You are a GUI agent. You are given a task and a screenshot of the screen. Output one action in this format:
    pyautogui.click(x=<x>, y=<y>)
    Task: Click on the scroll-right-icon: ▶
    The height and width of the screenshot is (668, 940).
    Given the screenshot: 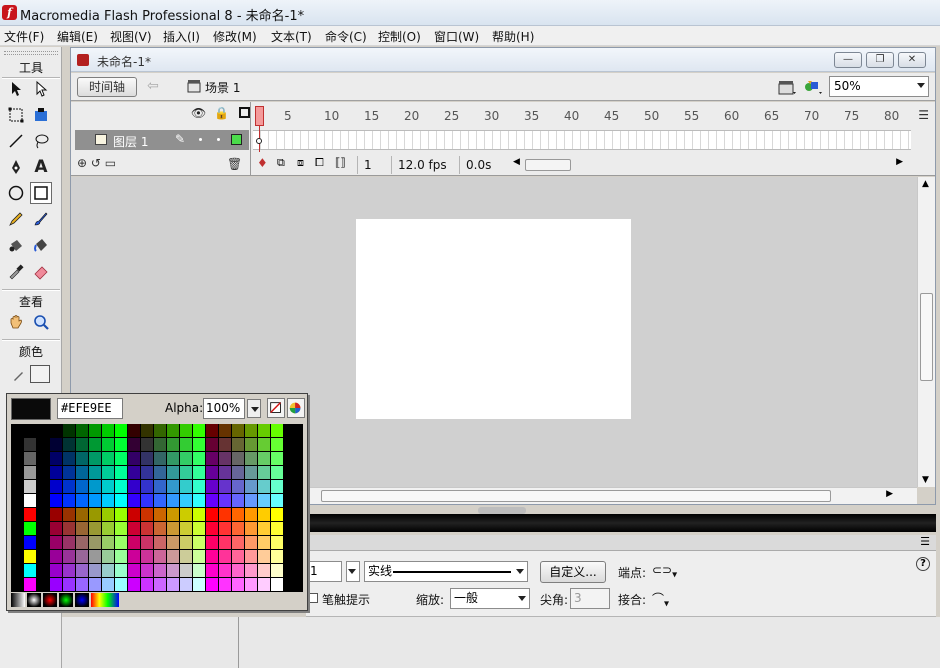 What is the action you would take?
    pyautogui.click(x=899, y=162)
    